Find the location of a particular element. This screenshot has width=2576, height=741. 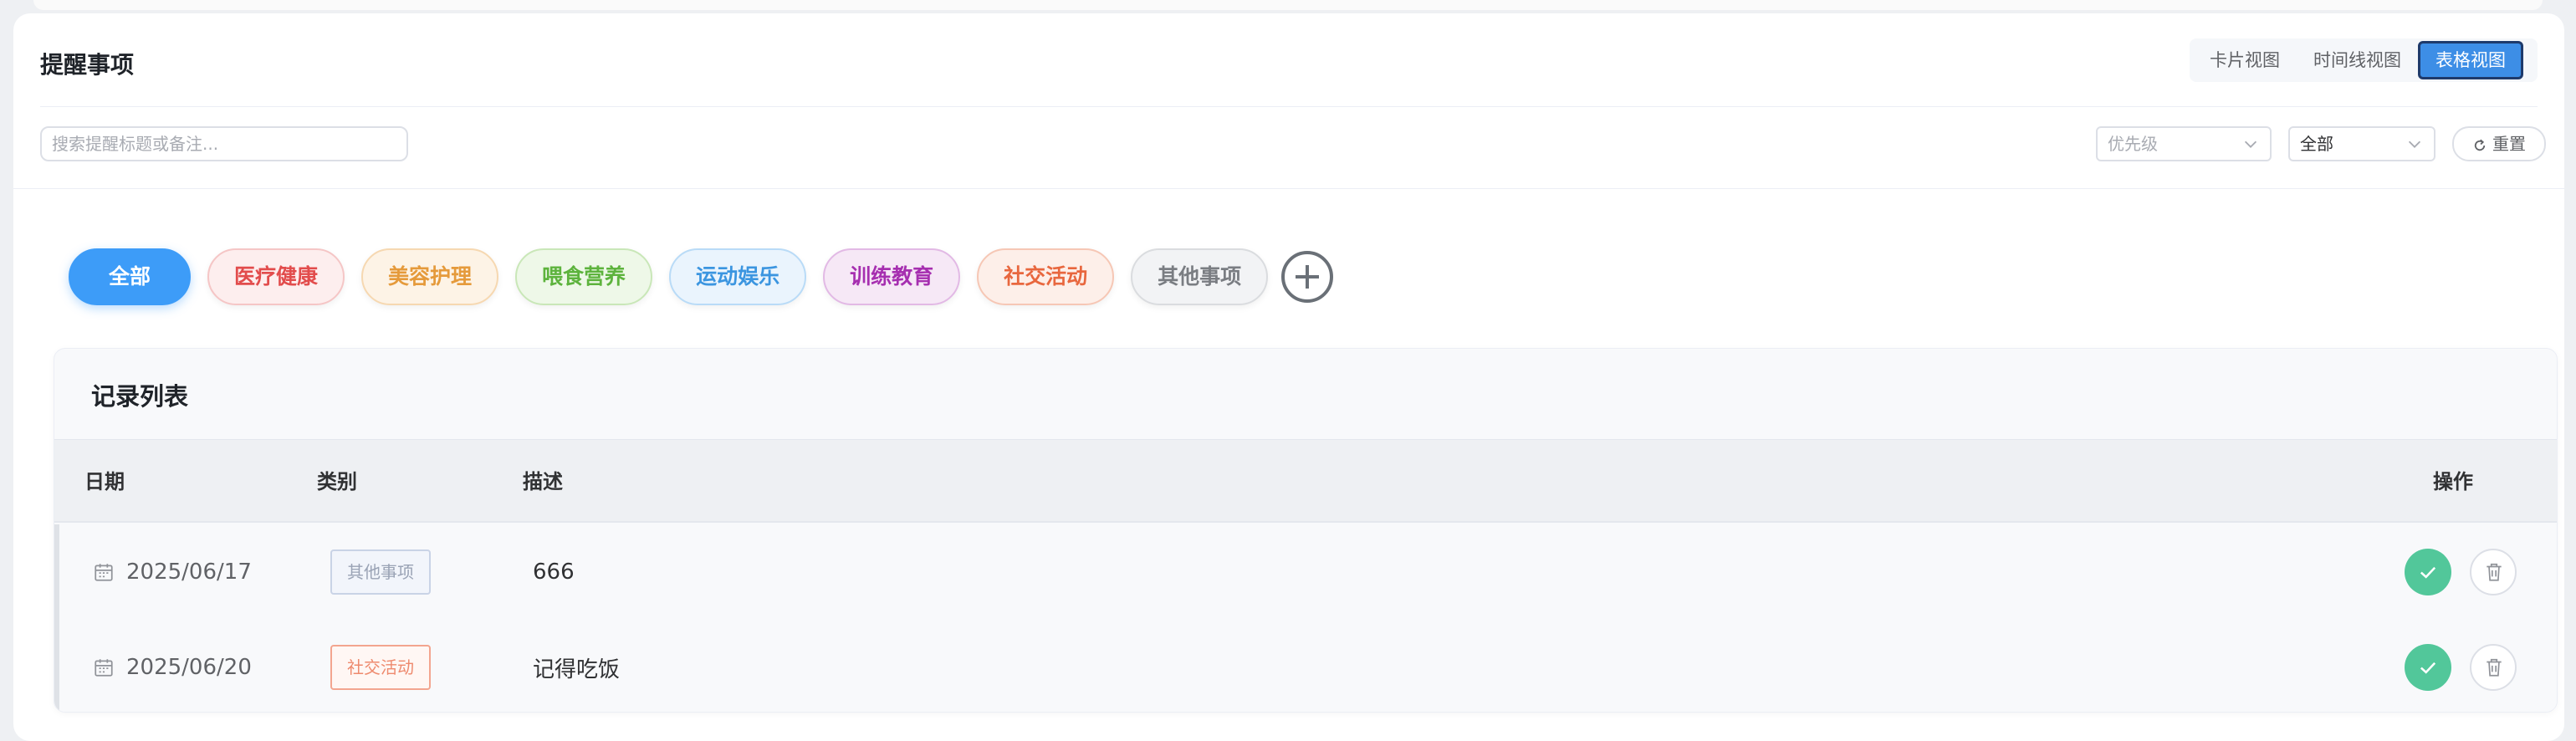

add-category-button is located at coordinates (1307, 277).